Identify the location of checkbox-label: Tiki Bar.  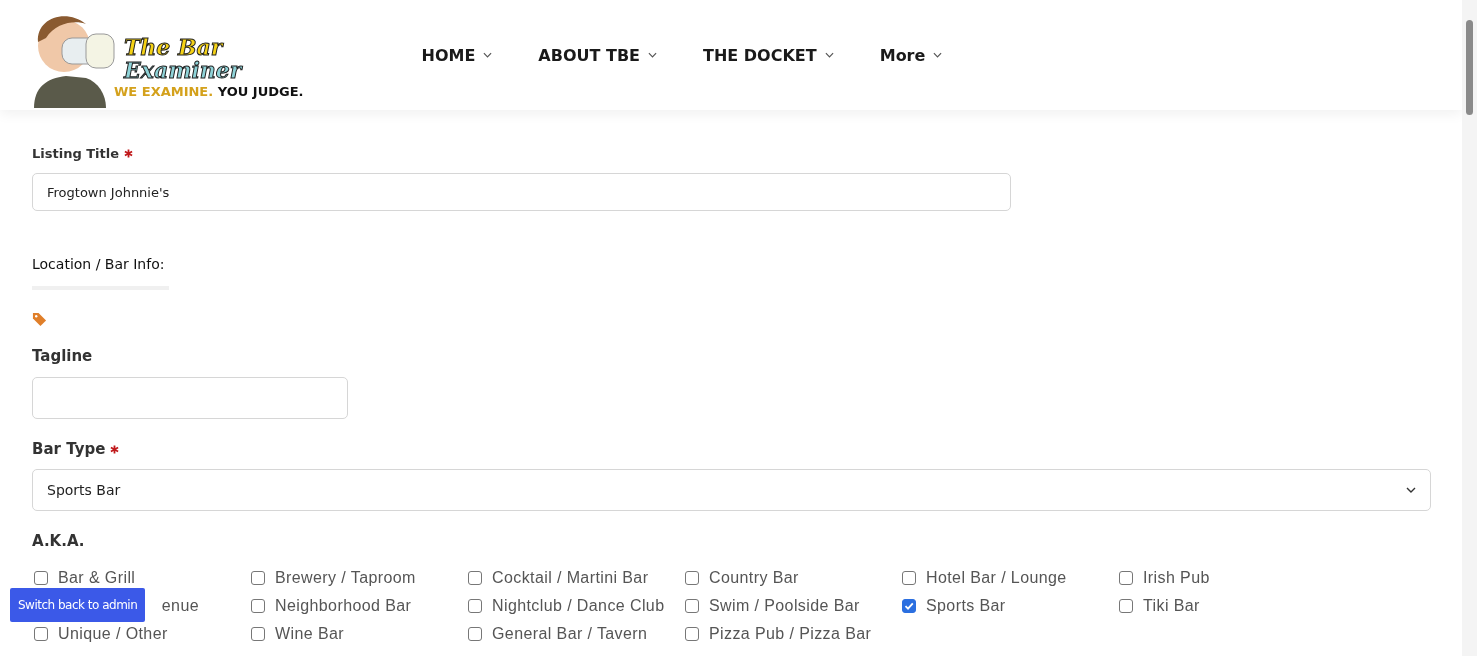
(1171, 606).